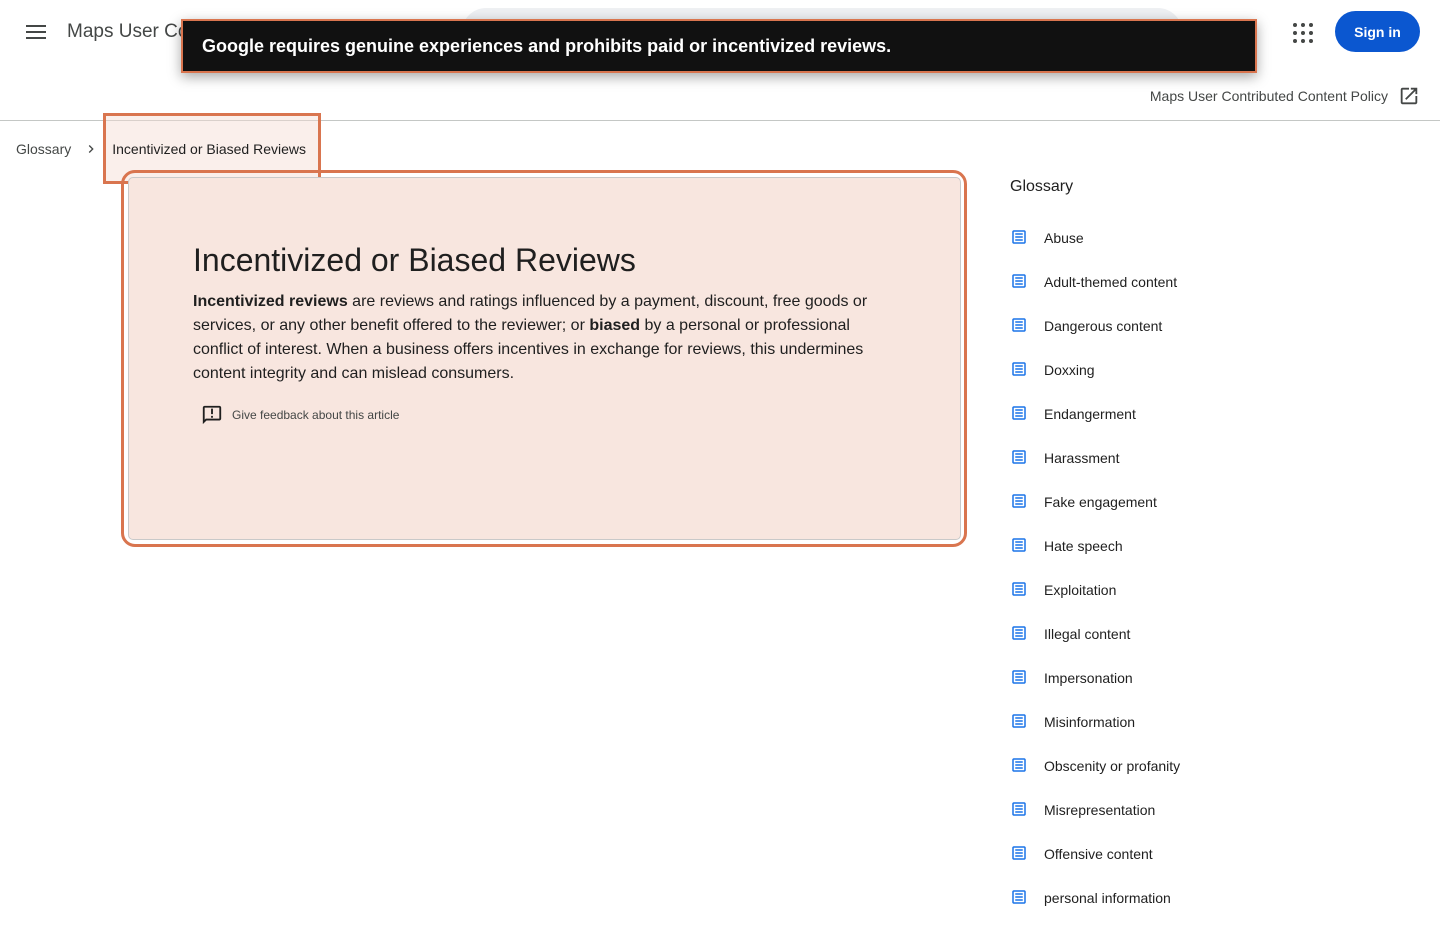 This screenshot has height=930, width=1440. What do you see at coordinates (1095, 556) in the screenshot?
I see `glossary-item: Hate speech` at bounding box center [1095, 556].